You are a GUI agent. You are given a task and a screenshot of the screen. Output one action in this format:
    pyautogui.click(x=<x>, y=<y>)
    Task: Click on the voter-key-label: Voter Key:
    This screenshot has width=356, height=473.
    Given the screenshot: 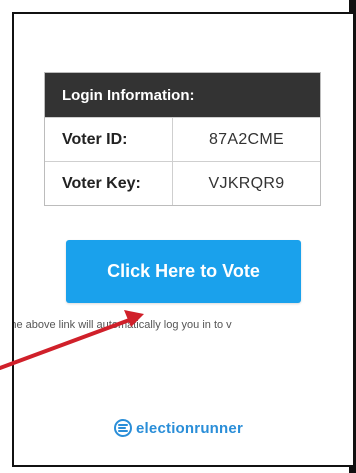 What is the action you would take?
    pyautogui.click(x=109, y=183)
    